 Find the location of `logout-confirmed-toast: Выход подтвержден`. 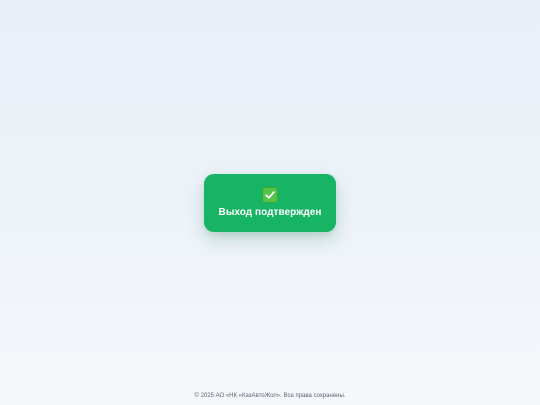

logout-confirmed-toast: Выход подтвержден is located at coordinates (270, 203).